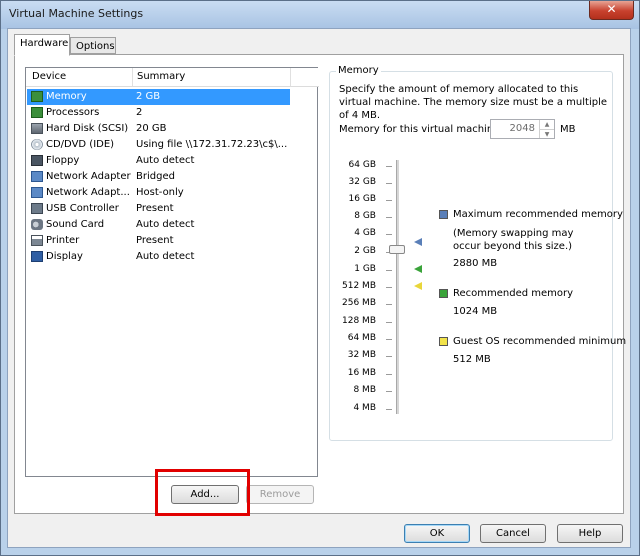 This screenshot has width=640, height=556. Describe the element at coordinates (418, 286) in the screenshot. I see `guest-min-marker-icon` at that location.